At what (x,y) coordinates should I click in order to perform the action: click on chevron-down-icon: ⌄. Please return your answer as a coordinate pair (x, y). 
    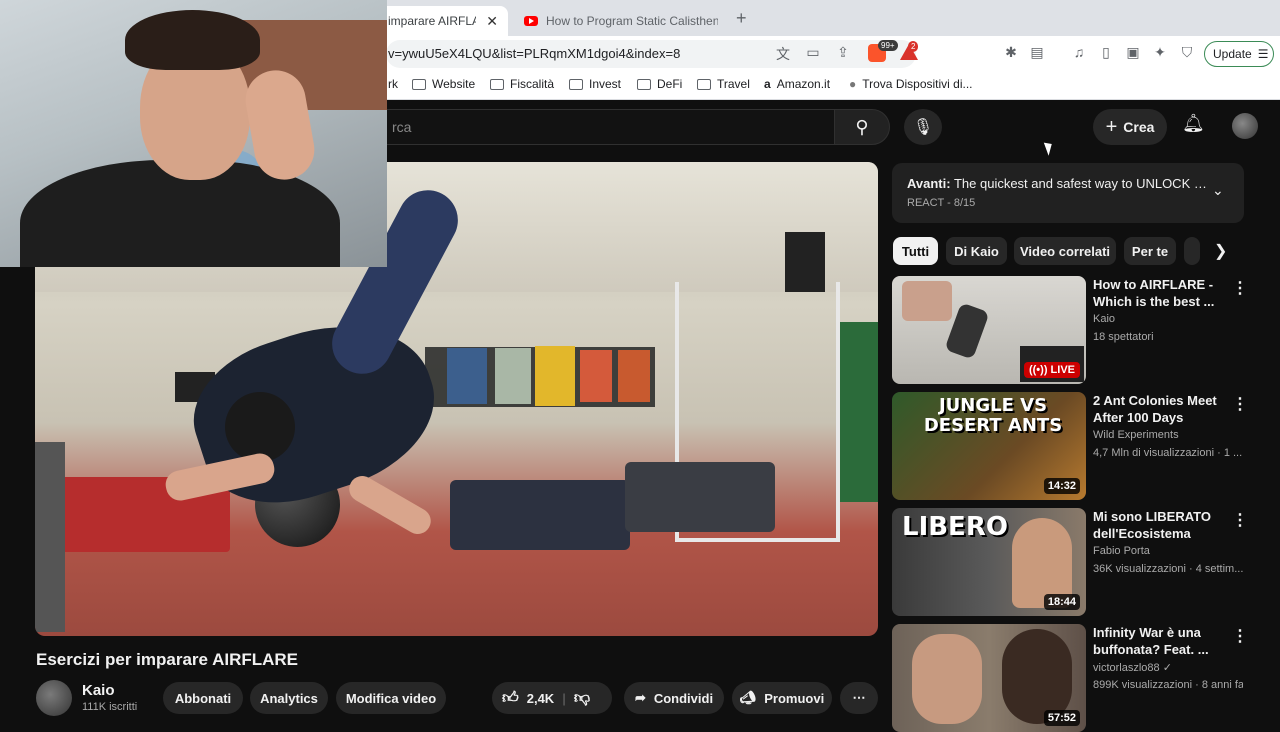
    Looking at the image, I should click on (1218, 190).